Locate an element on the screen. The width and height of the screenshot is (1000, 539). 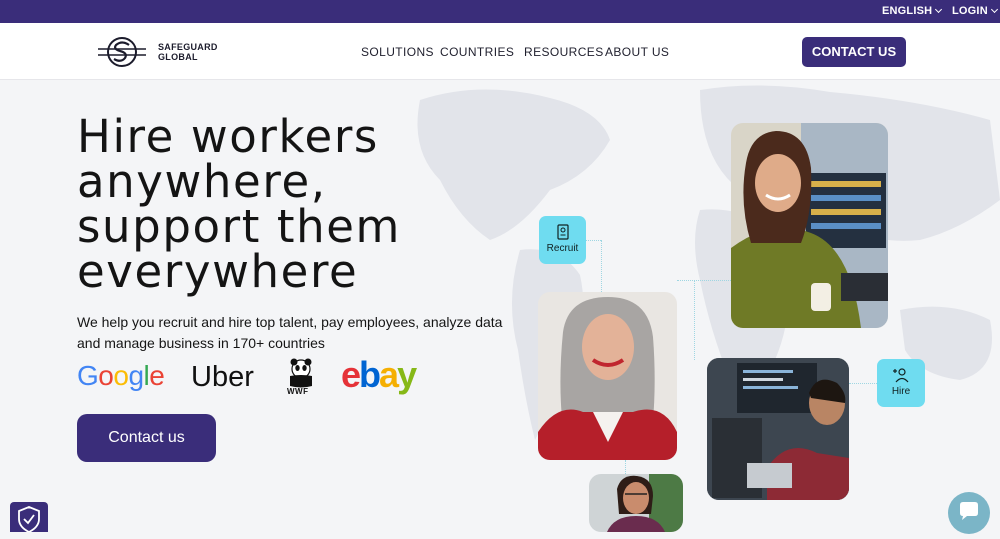
recruit-badge: Recruit is located at coordinates (562, 240).